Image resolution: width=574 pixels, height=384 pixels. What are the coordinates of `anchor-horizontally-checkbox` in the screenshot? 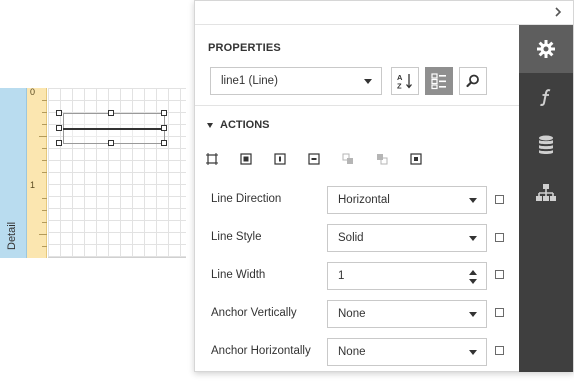 It's located at (499, 350).